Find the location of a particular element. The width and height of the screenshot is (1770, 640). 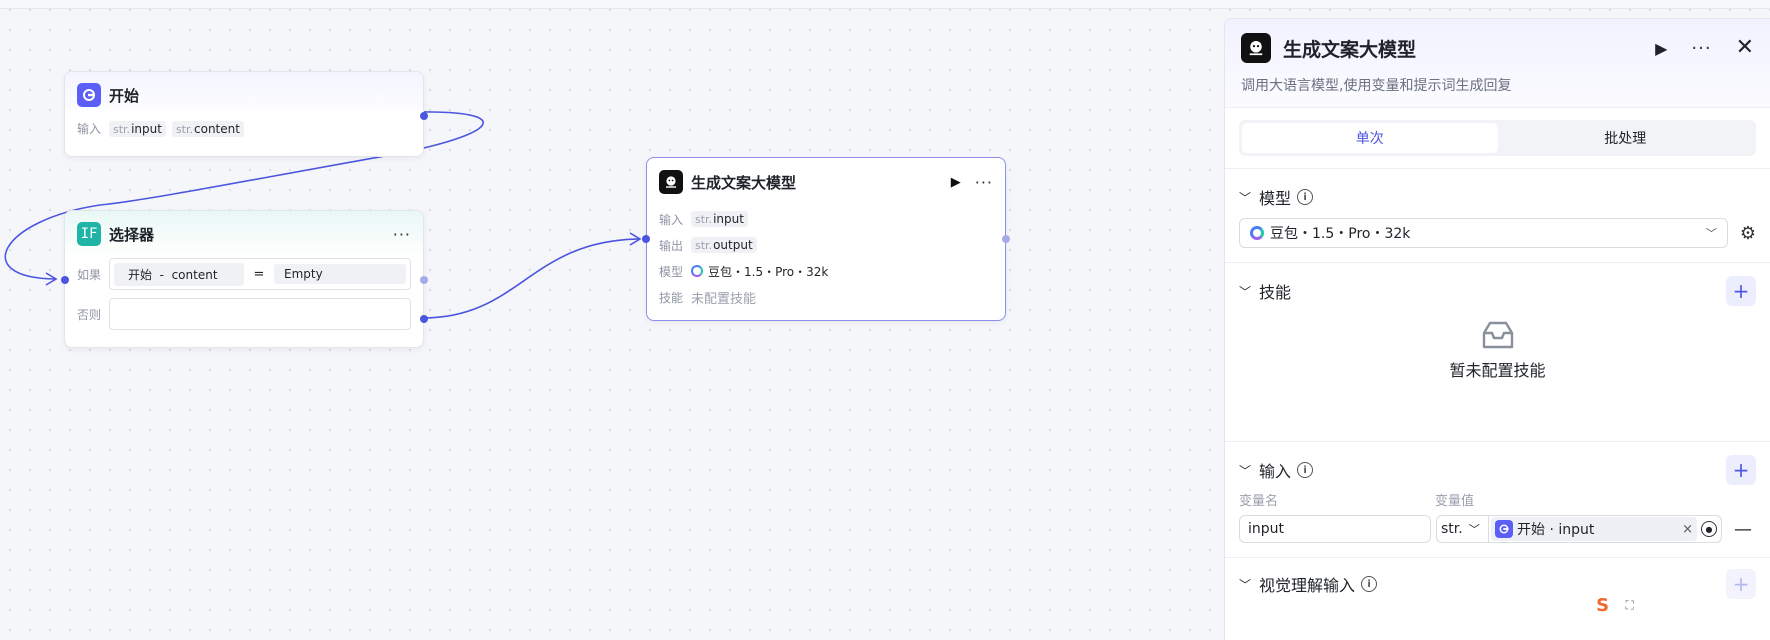

condition-right: Empty is located at coordinates (340, 274).